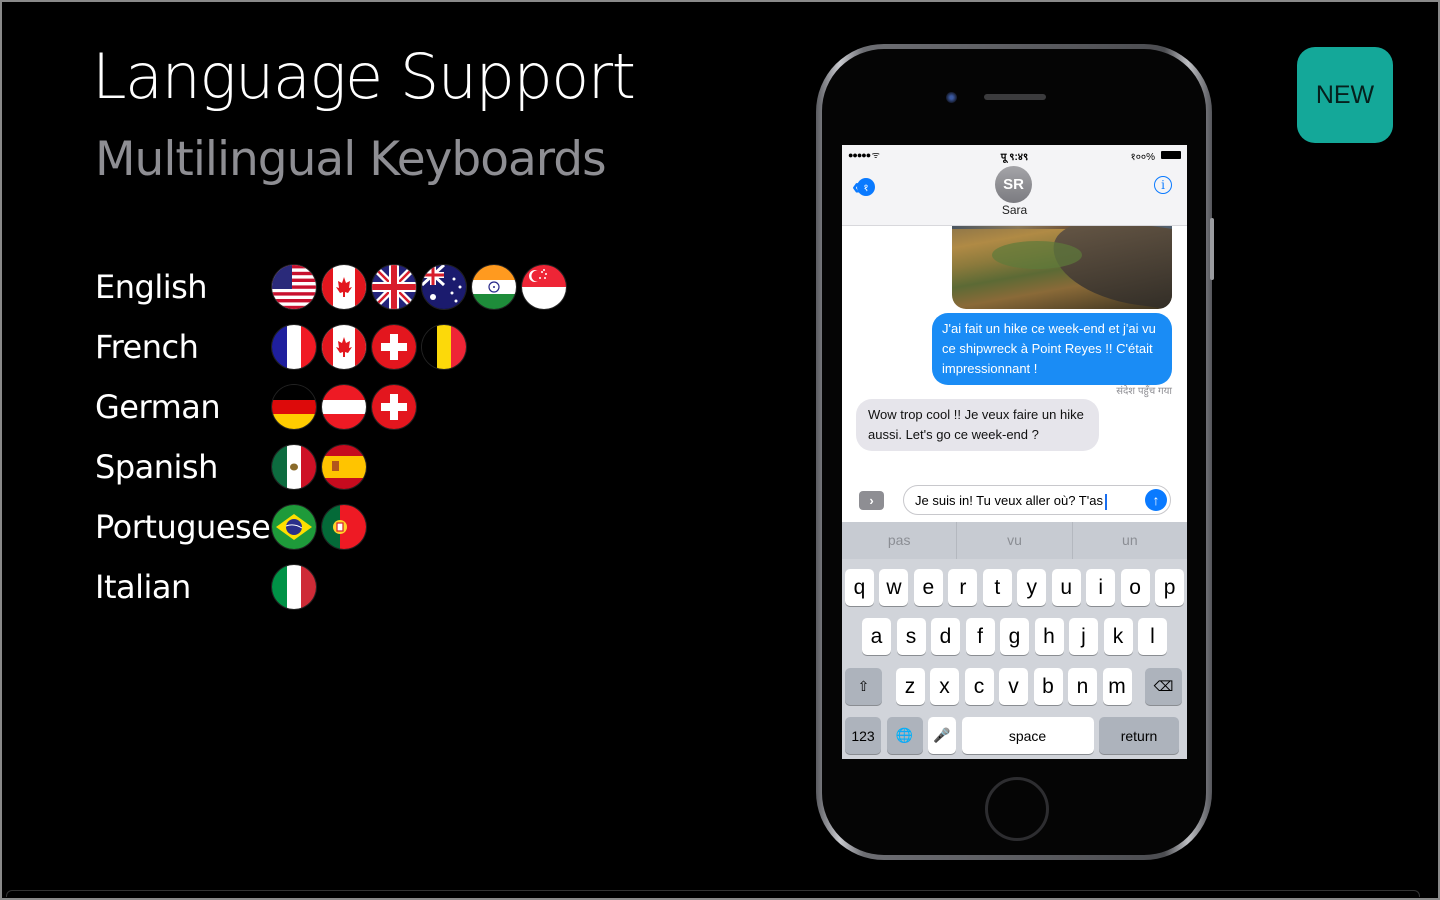  I want to click on key-d: d, so click(945, 636).